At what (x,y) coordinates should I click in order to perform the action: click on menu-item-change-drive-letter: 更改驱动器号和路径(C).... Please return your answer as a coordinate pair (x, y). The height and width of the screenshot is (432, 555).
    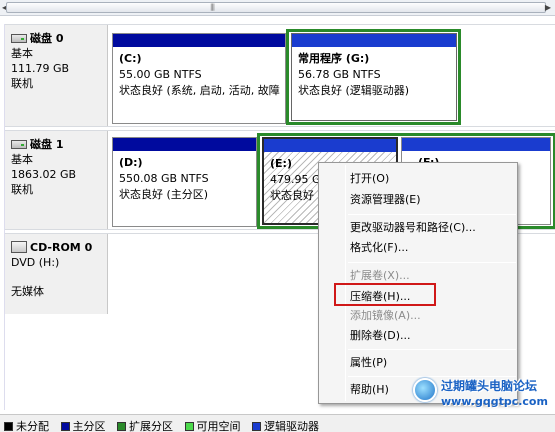
    Looking at the image, I should click on (413, 228).